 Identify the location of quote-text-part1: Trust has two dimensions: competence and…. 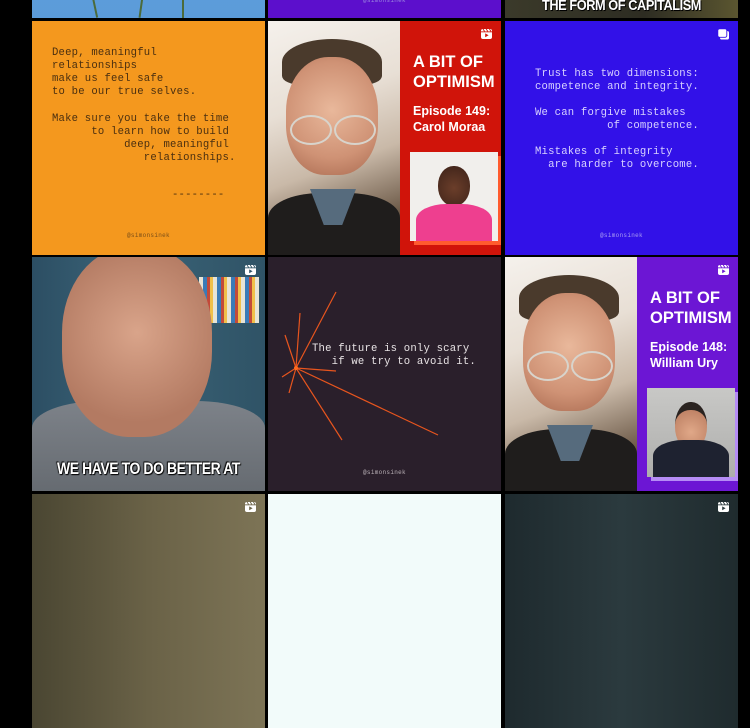
(617, 80).